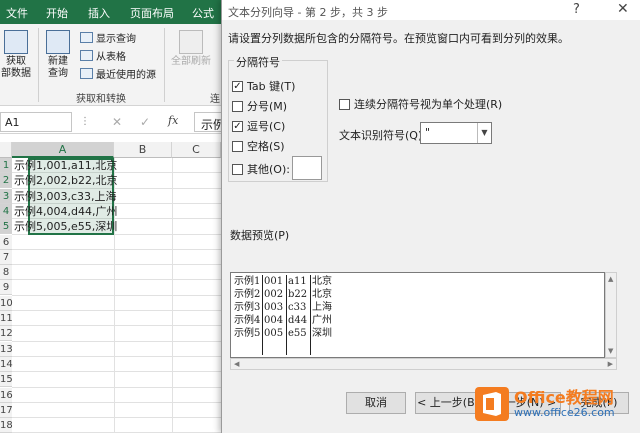  What do you see at coordinates (382, 135) in the screenshot?
I see `text-qualifier-label: 文本识别符号(Q):` at bounding box center [382, 135].